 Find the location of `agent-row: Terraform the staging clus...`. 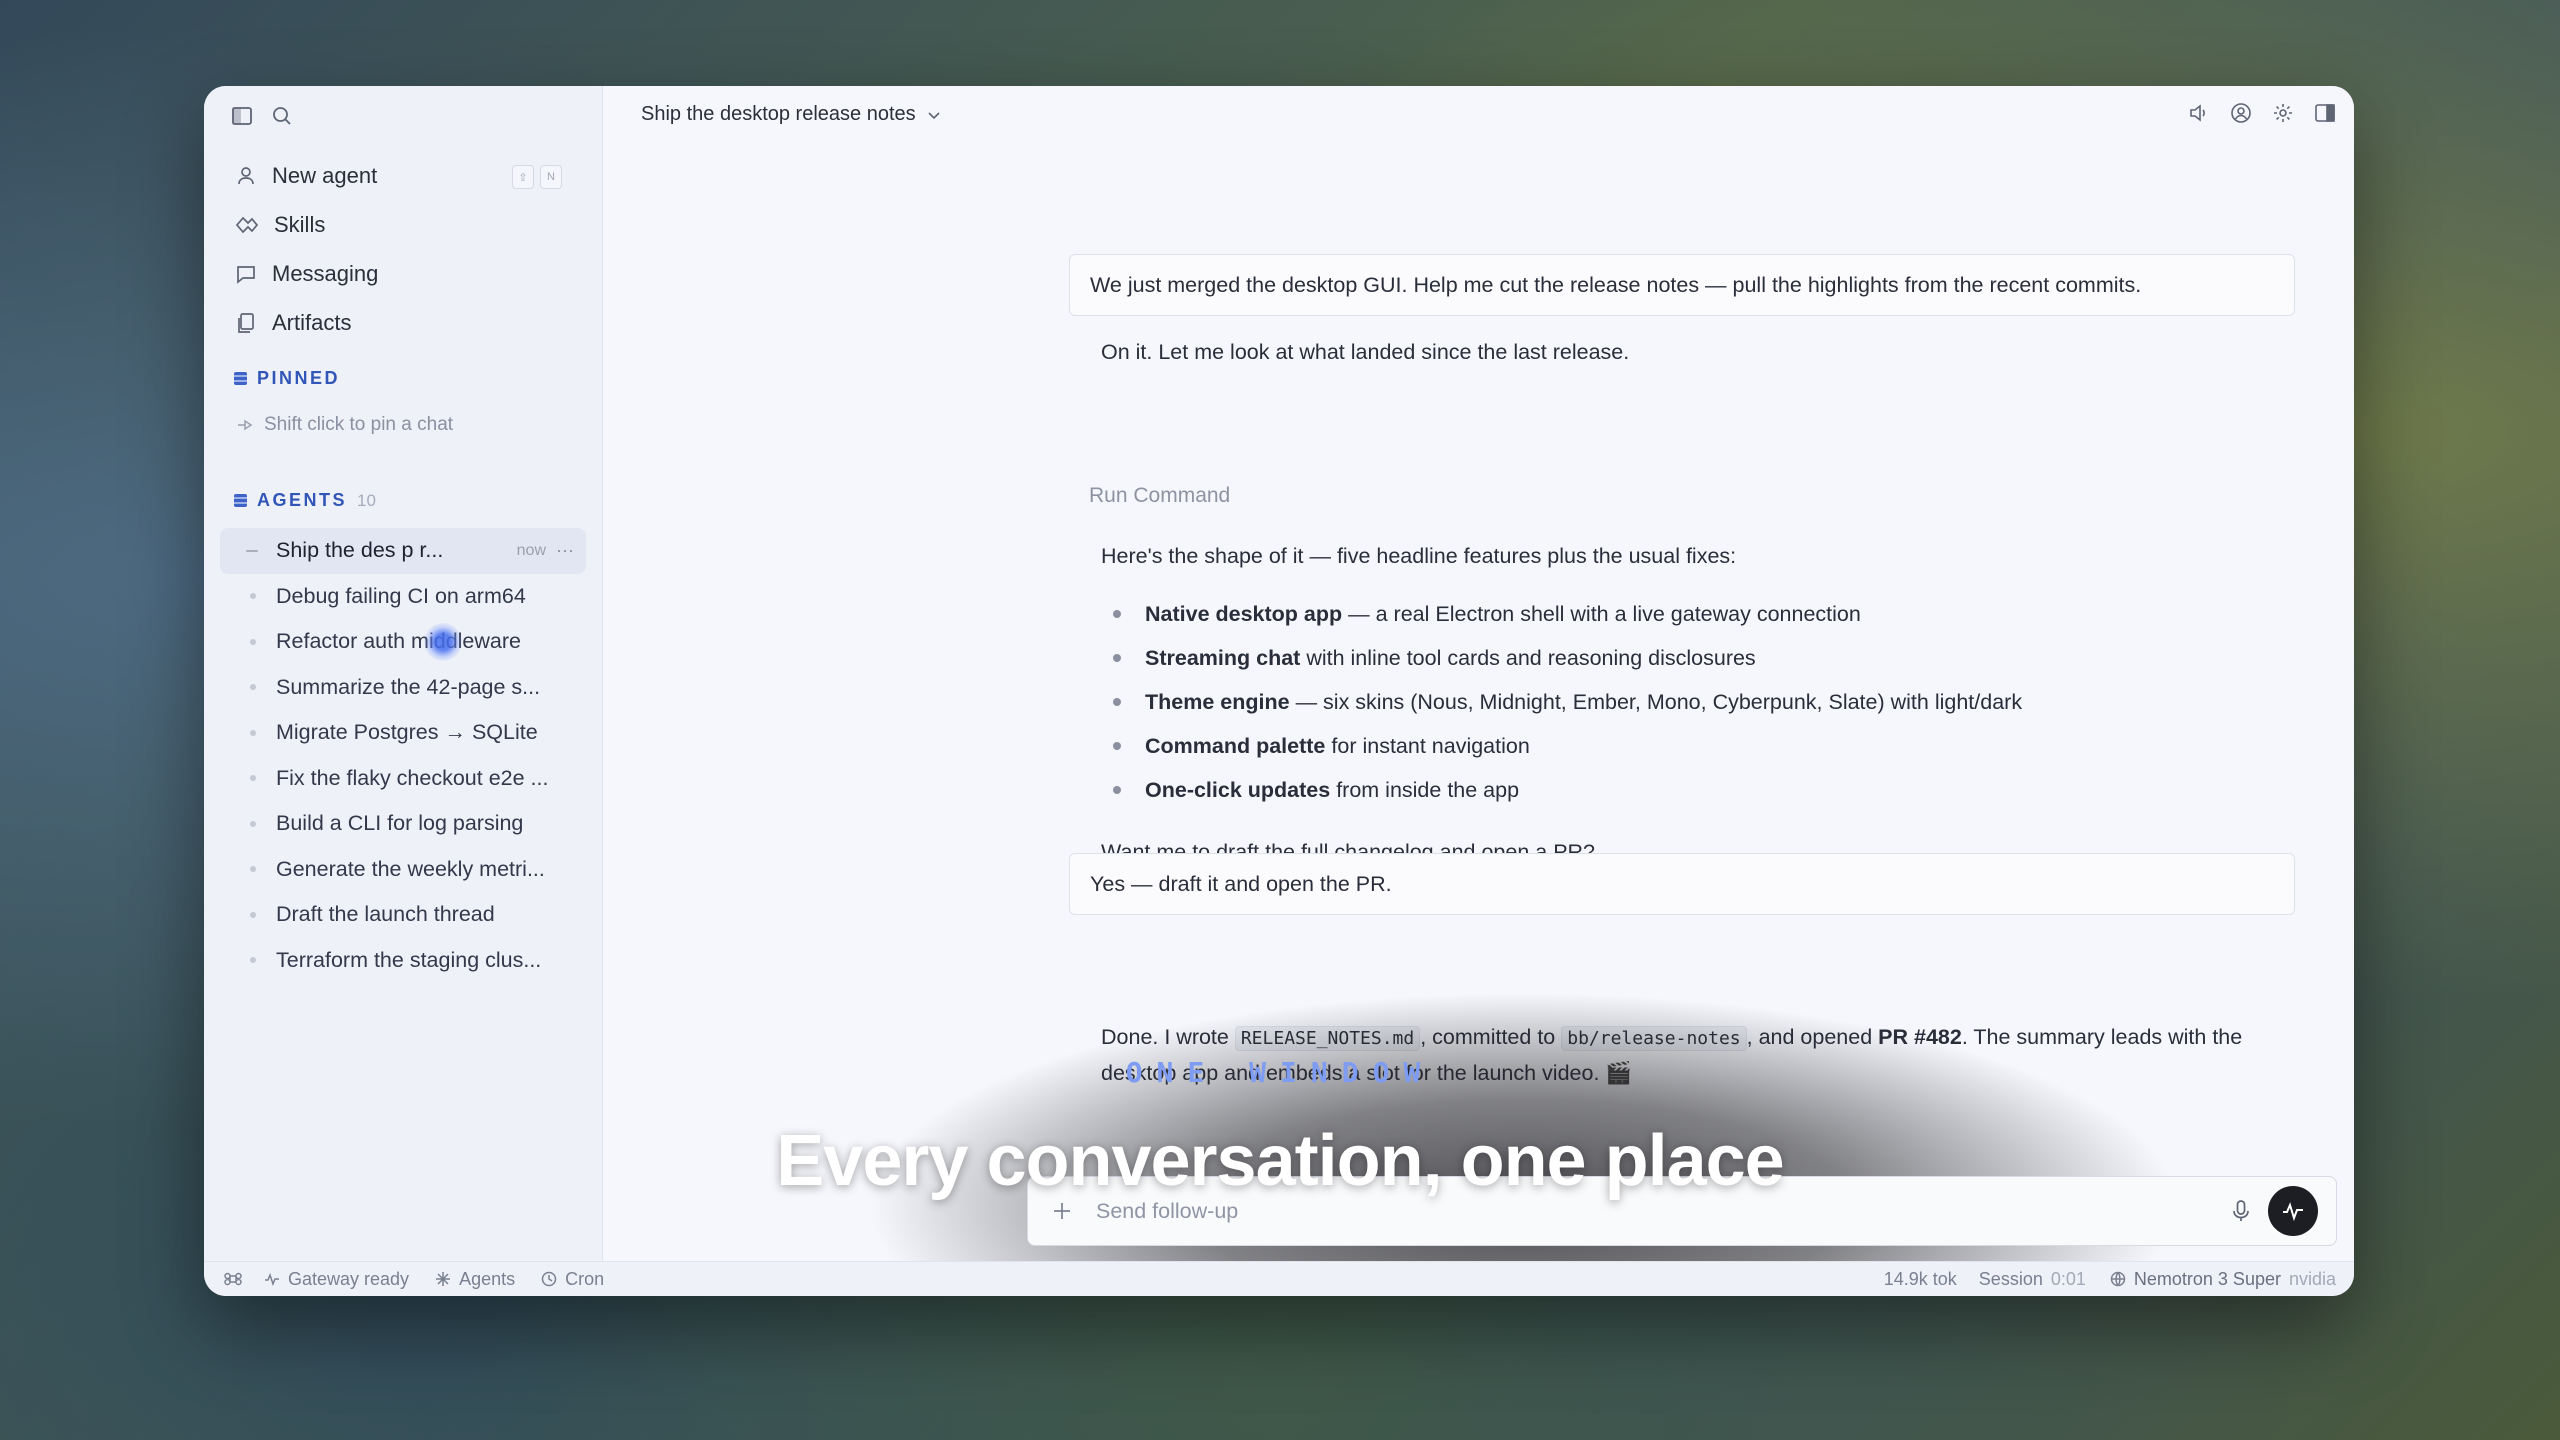

agent-row: Terraform the staging clus... is located at coordinates (403, 961).